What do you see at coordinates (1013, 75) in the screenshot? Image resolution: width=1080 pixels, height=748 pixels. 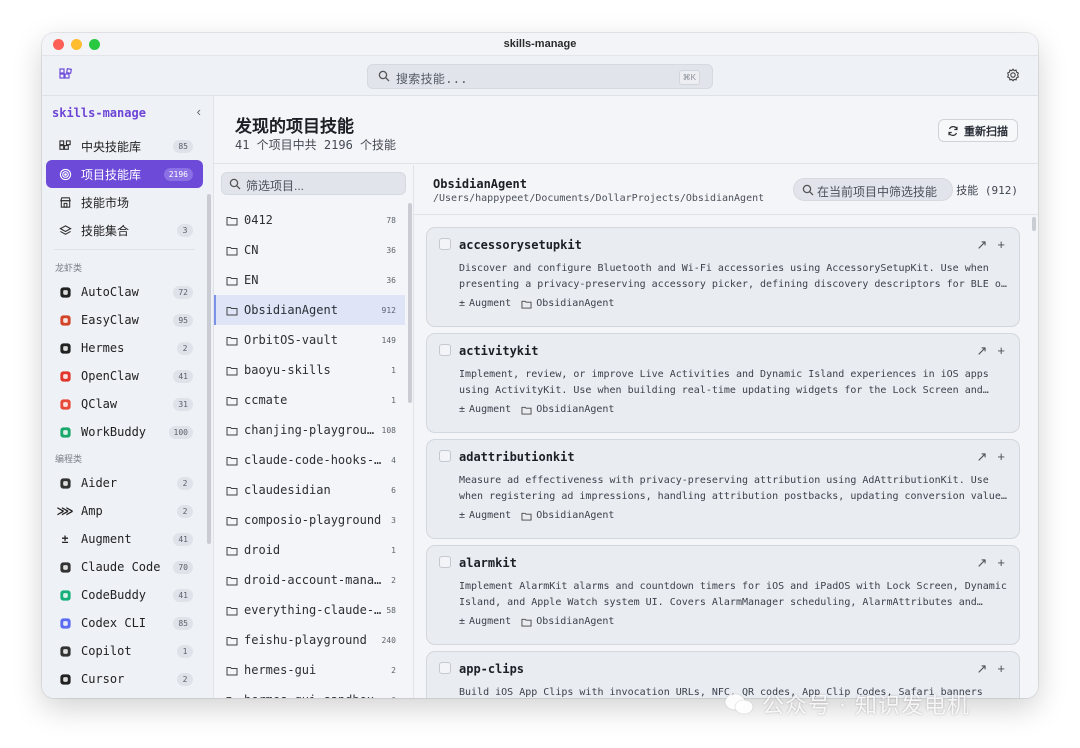 I see `settings-gear-icon` at bounding box center [1013, 75].